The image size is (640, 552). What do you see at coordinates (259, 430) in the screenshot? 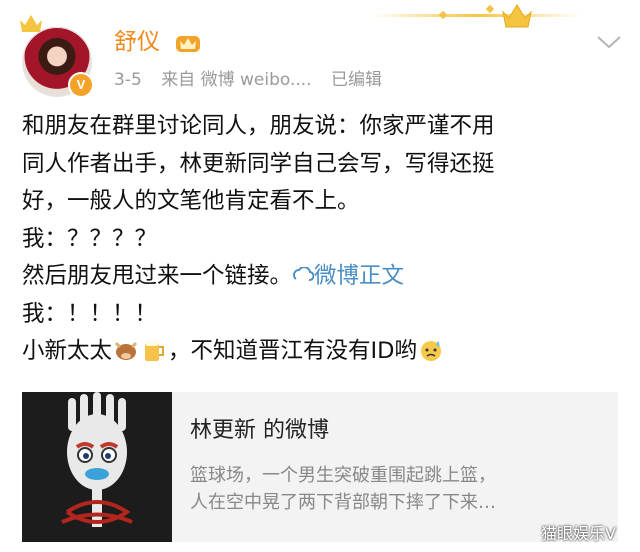
I see `card-title: 林更新 的微博` at bounding box center [259, 430].